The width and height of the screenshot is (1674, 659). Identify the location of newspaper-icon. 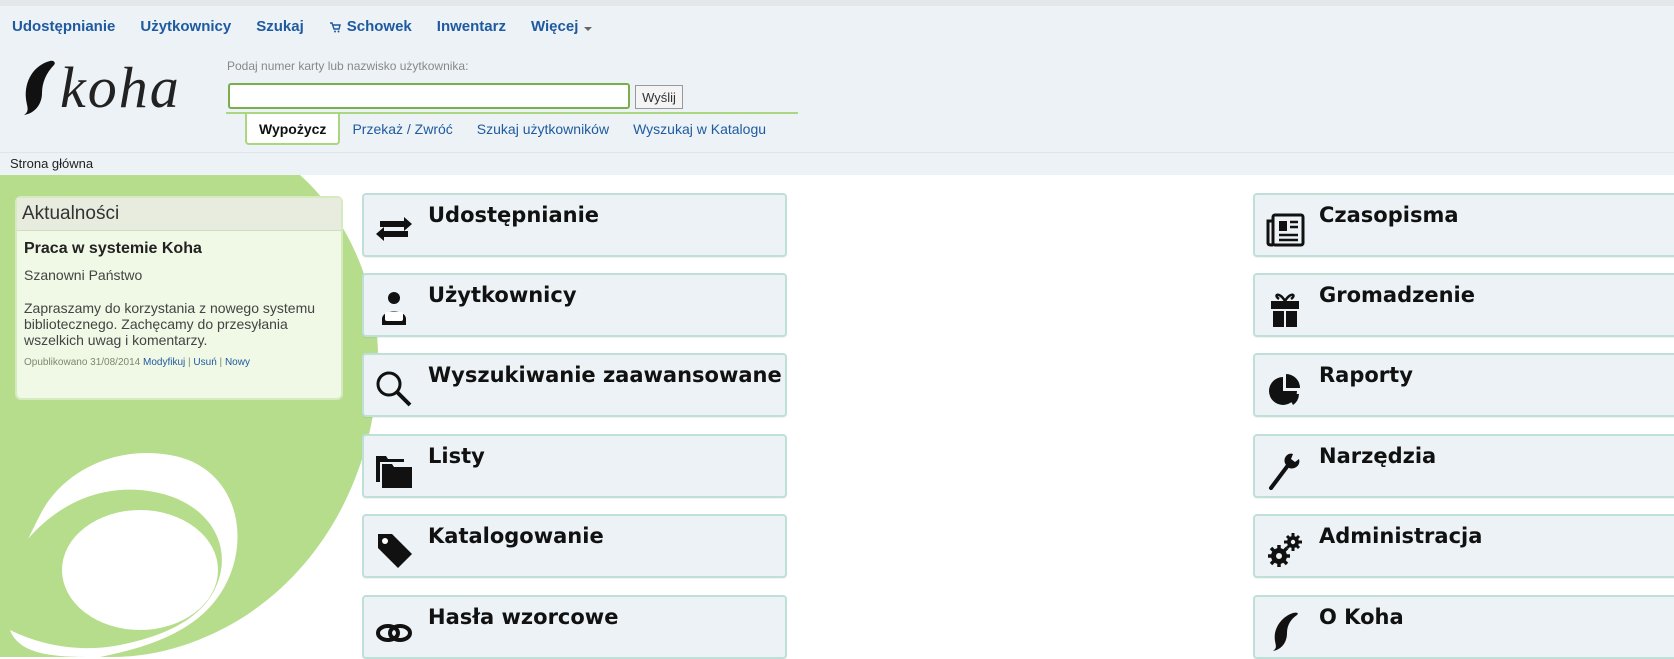
(1285, 229).